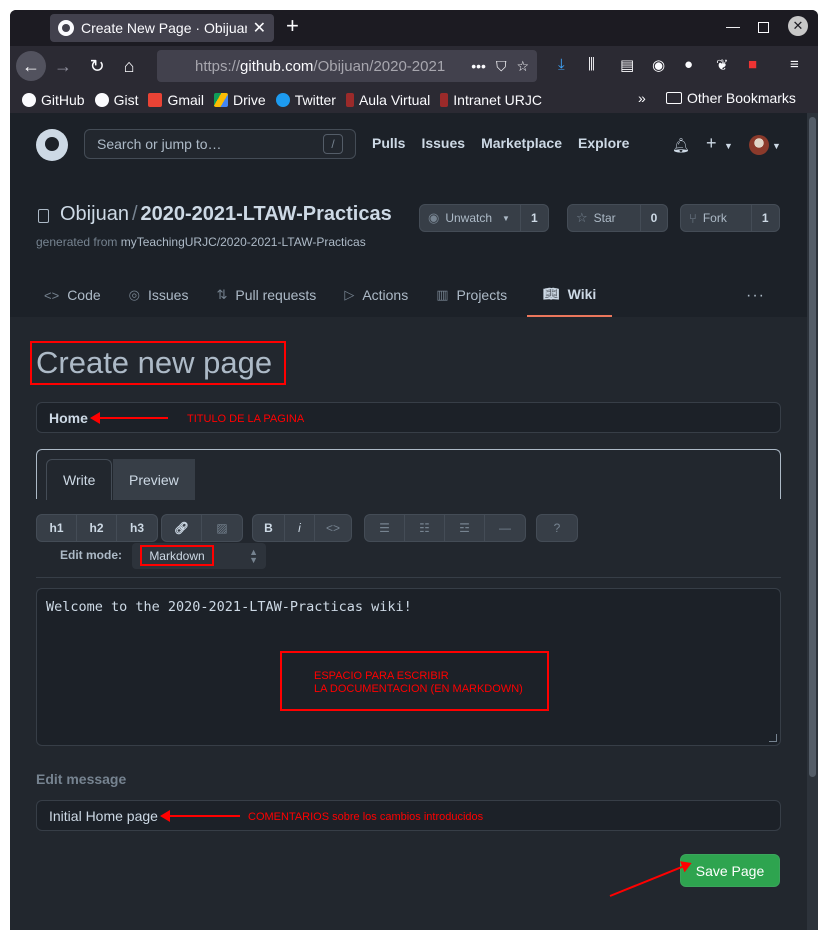 The width and height of the screenshot is (827, 943). I want to click on nav-marketplace: Marketplace, so click(521, 143).